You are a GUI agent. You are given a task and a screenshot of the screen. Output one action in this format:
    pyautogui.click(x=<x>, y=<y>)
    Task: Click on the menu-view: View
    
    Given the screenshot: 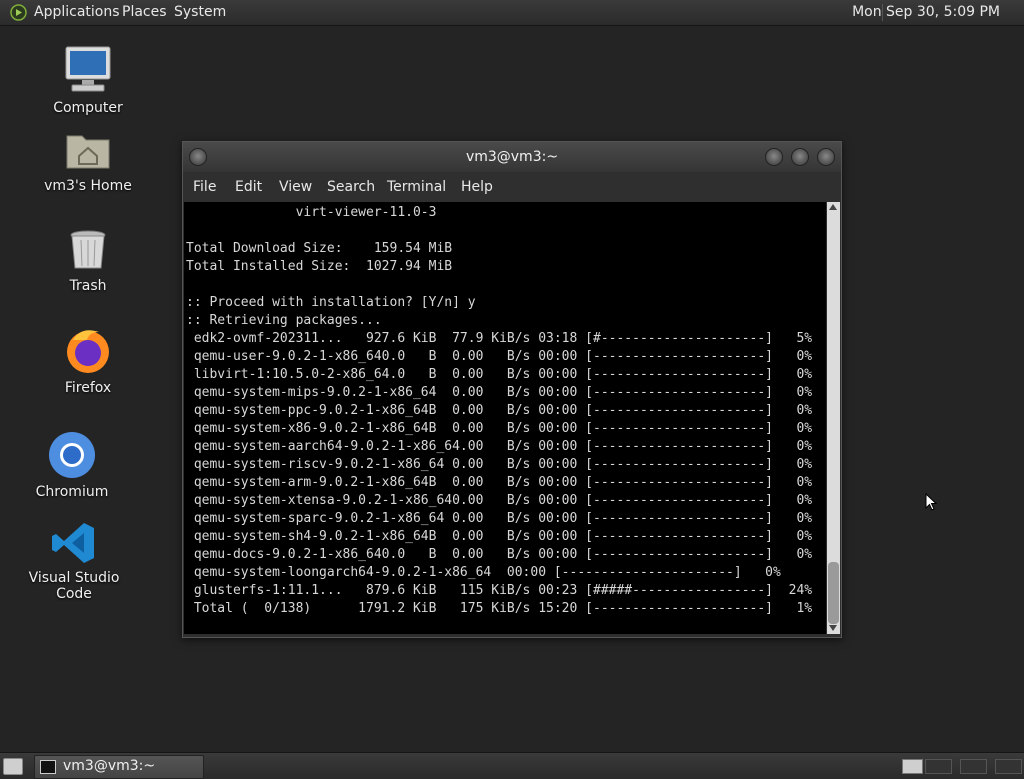 What is the action you would take?
    pyautogui.click(x=295, y=187)
    